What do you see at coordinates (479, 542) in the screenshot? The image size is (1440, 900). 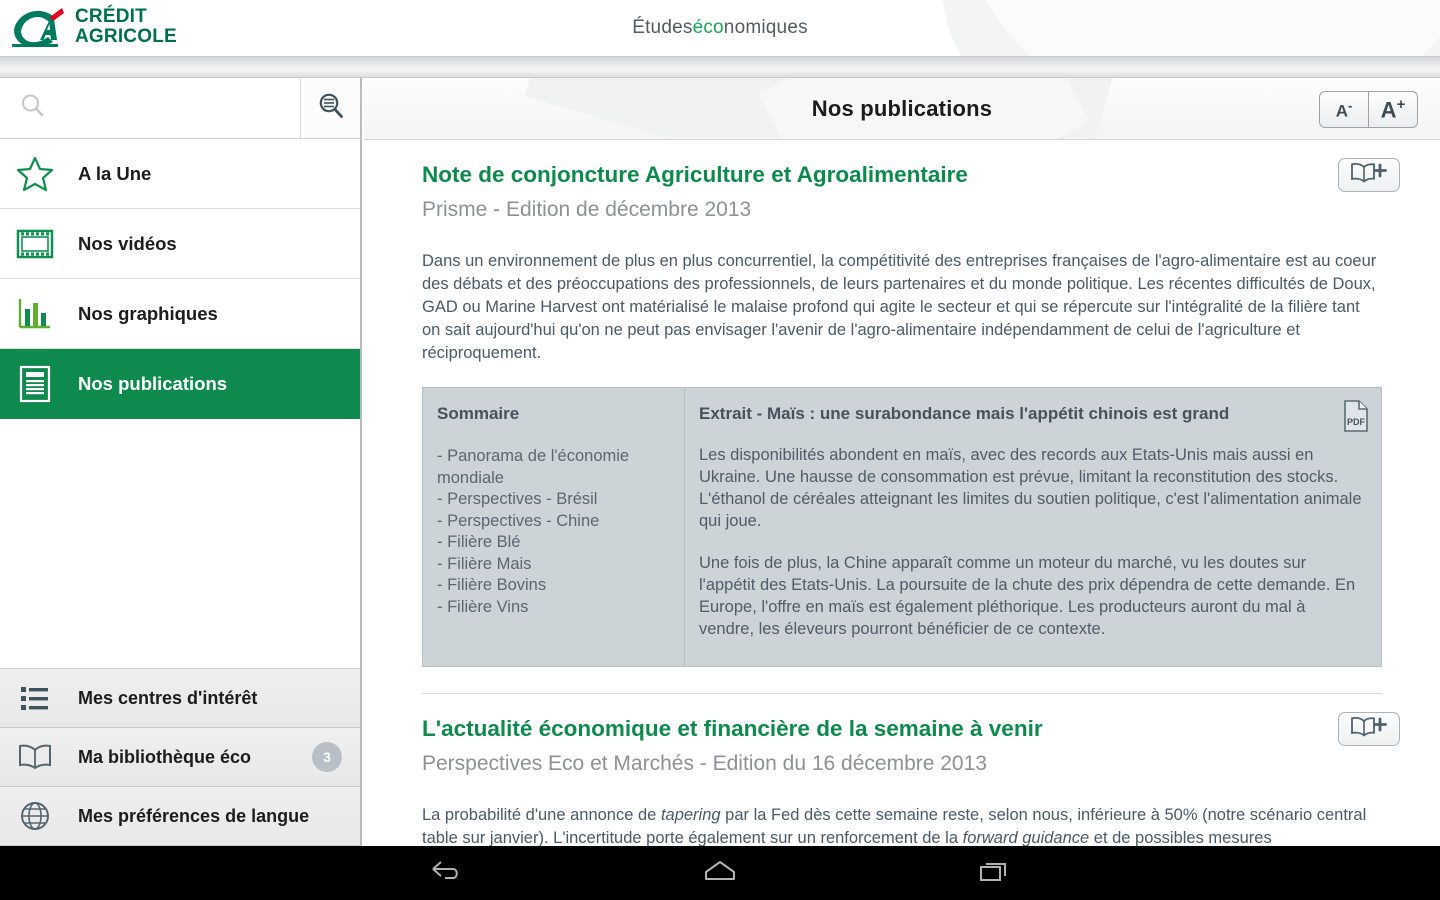 I see `list-item: - Filière Blé` at bounding box center [479, 542].